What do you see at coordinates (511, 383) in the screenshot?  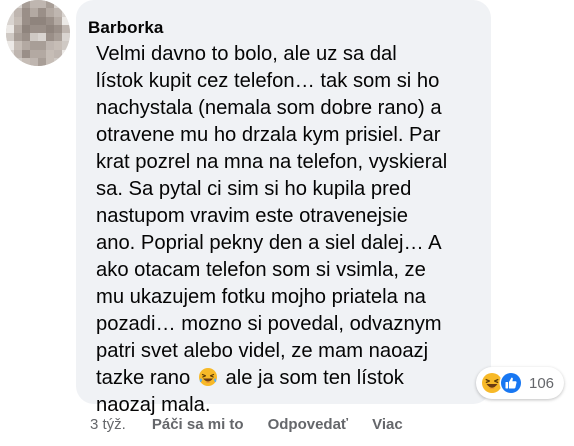 I see `like-icon` at bounding box center [511, 383].